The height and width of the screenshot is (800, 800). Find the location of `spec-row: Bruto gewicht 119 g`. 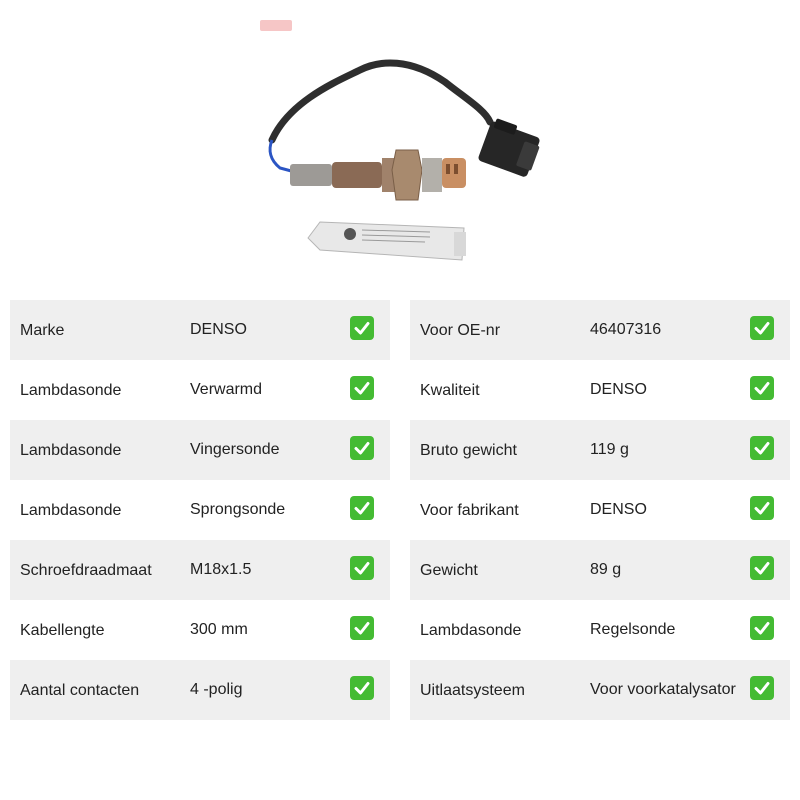

spec-row: Bruto gewicht 119 g is located at coordinates (600, 450).